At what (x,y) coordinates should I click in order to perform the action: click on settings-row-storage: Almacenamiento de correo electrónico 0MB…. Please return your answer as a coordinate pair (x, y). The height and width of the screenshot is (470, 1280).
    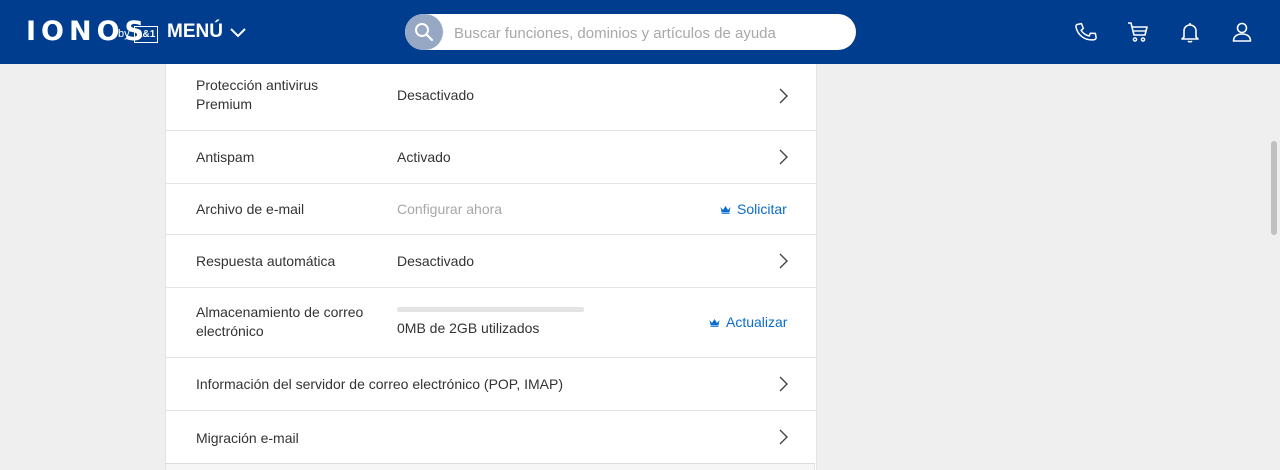
    Looking at the image, I should click on (491, 323).